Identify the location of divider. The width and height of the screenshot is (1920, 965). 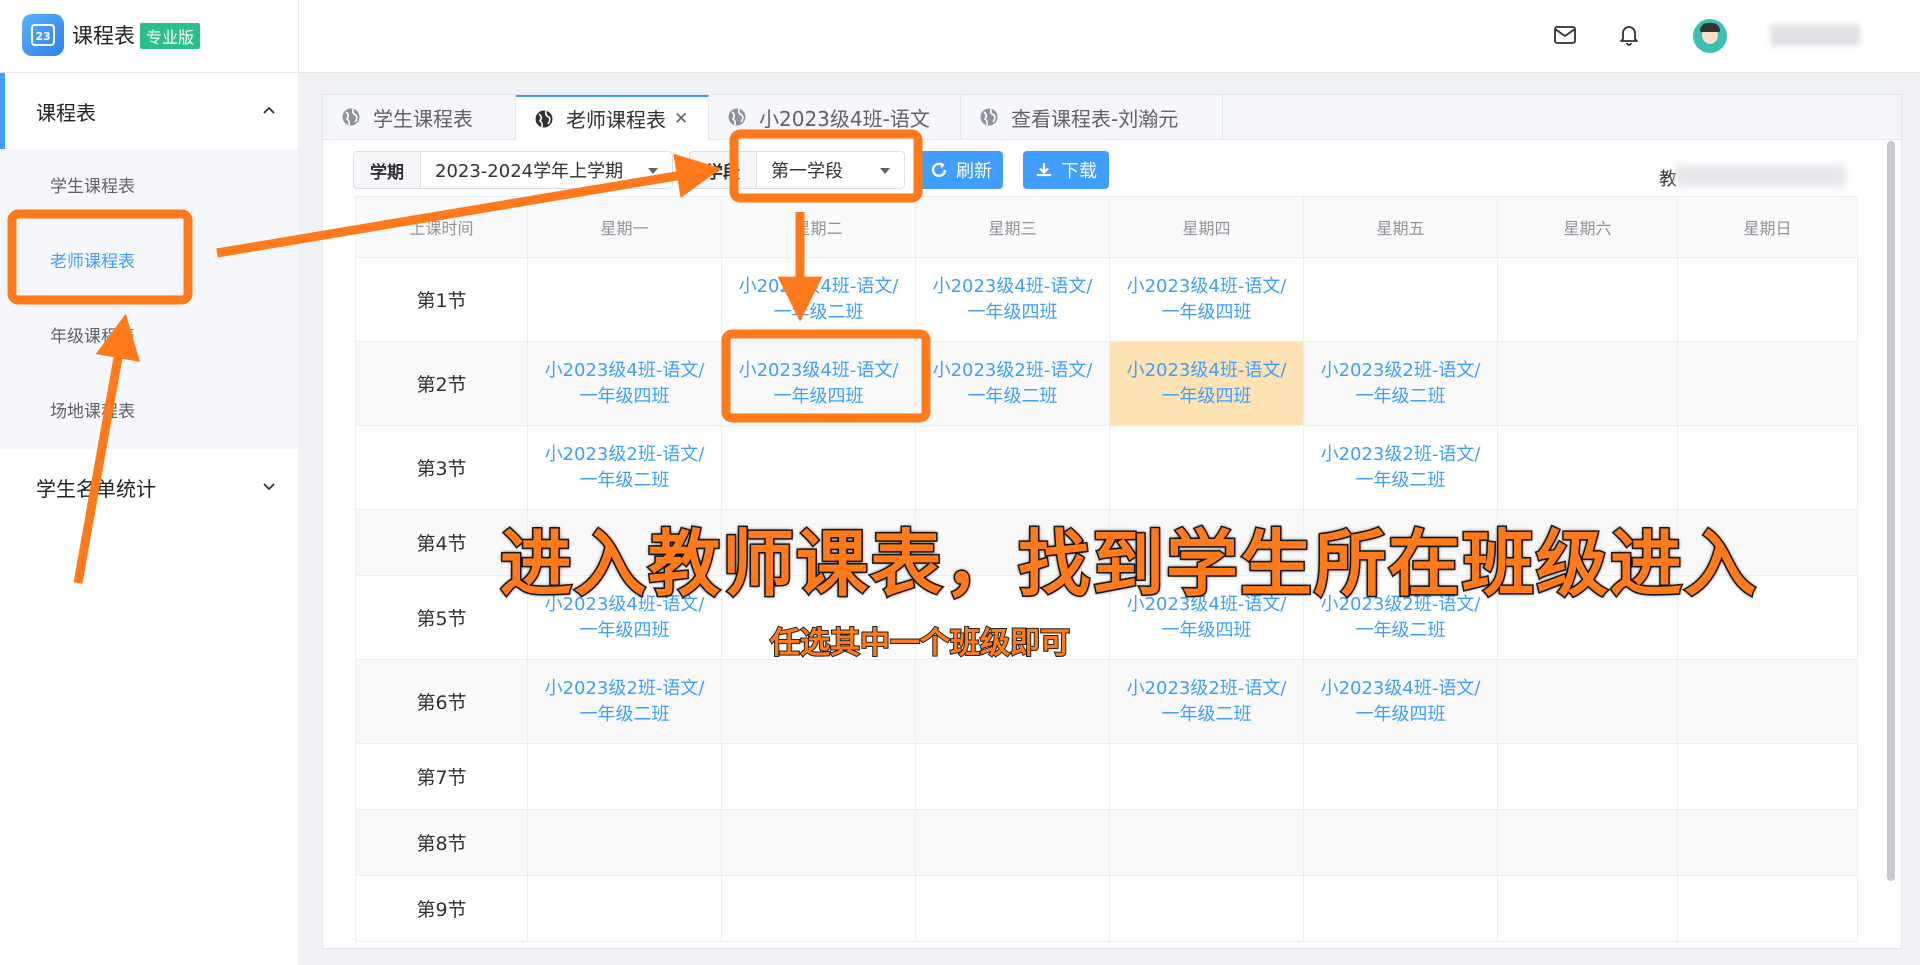
(298, 36).